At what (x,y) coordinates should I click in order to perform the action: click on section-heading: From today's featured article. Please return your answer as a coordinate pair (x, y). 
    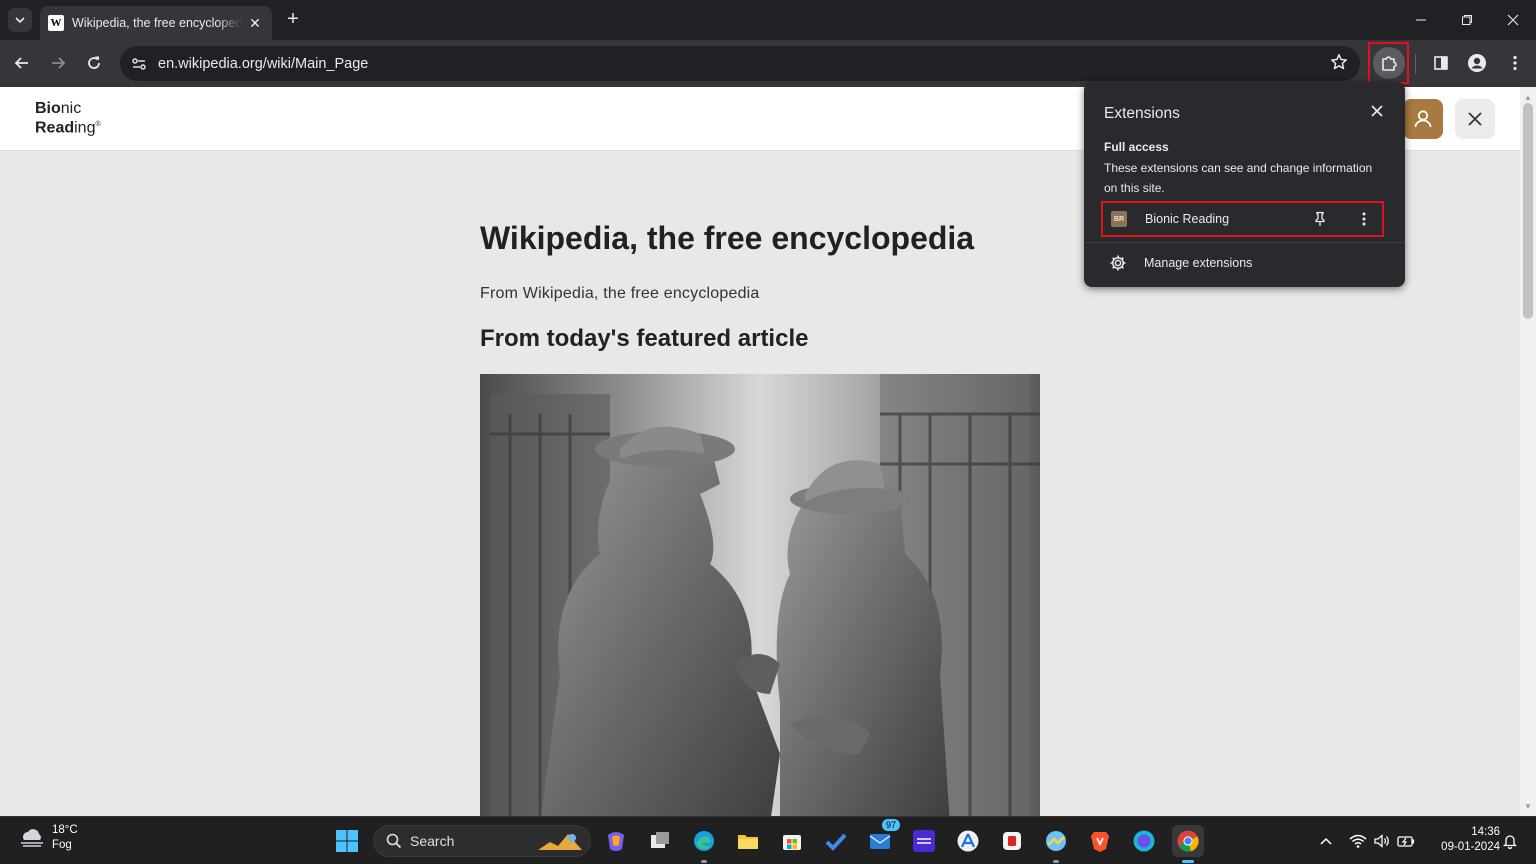
    Looking at the image, I should click on (644, 338).